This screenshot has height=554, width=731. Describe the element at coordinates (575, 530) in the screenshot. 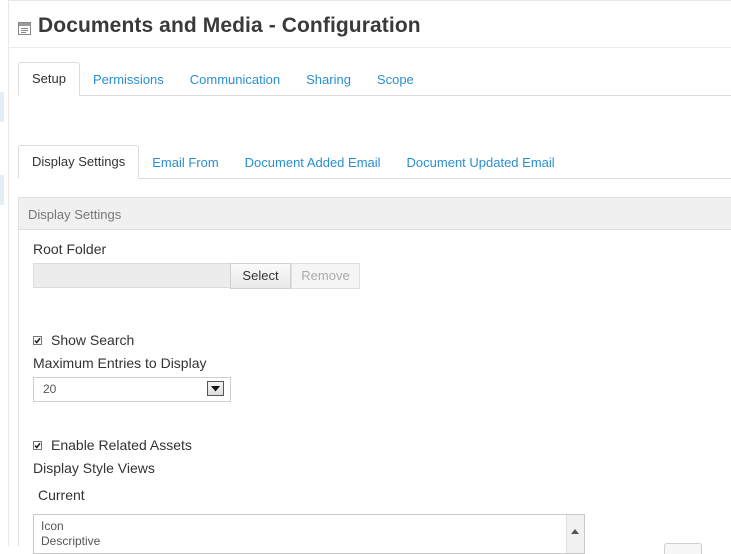

I see `scroll-up-arrow-icon` at that location.